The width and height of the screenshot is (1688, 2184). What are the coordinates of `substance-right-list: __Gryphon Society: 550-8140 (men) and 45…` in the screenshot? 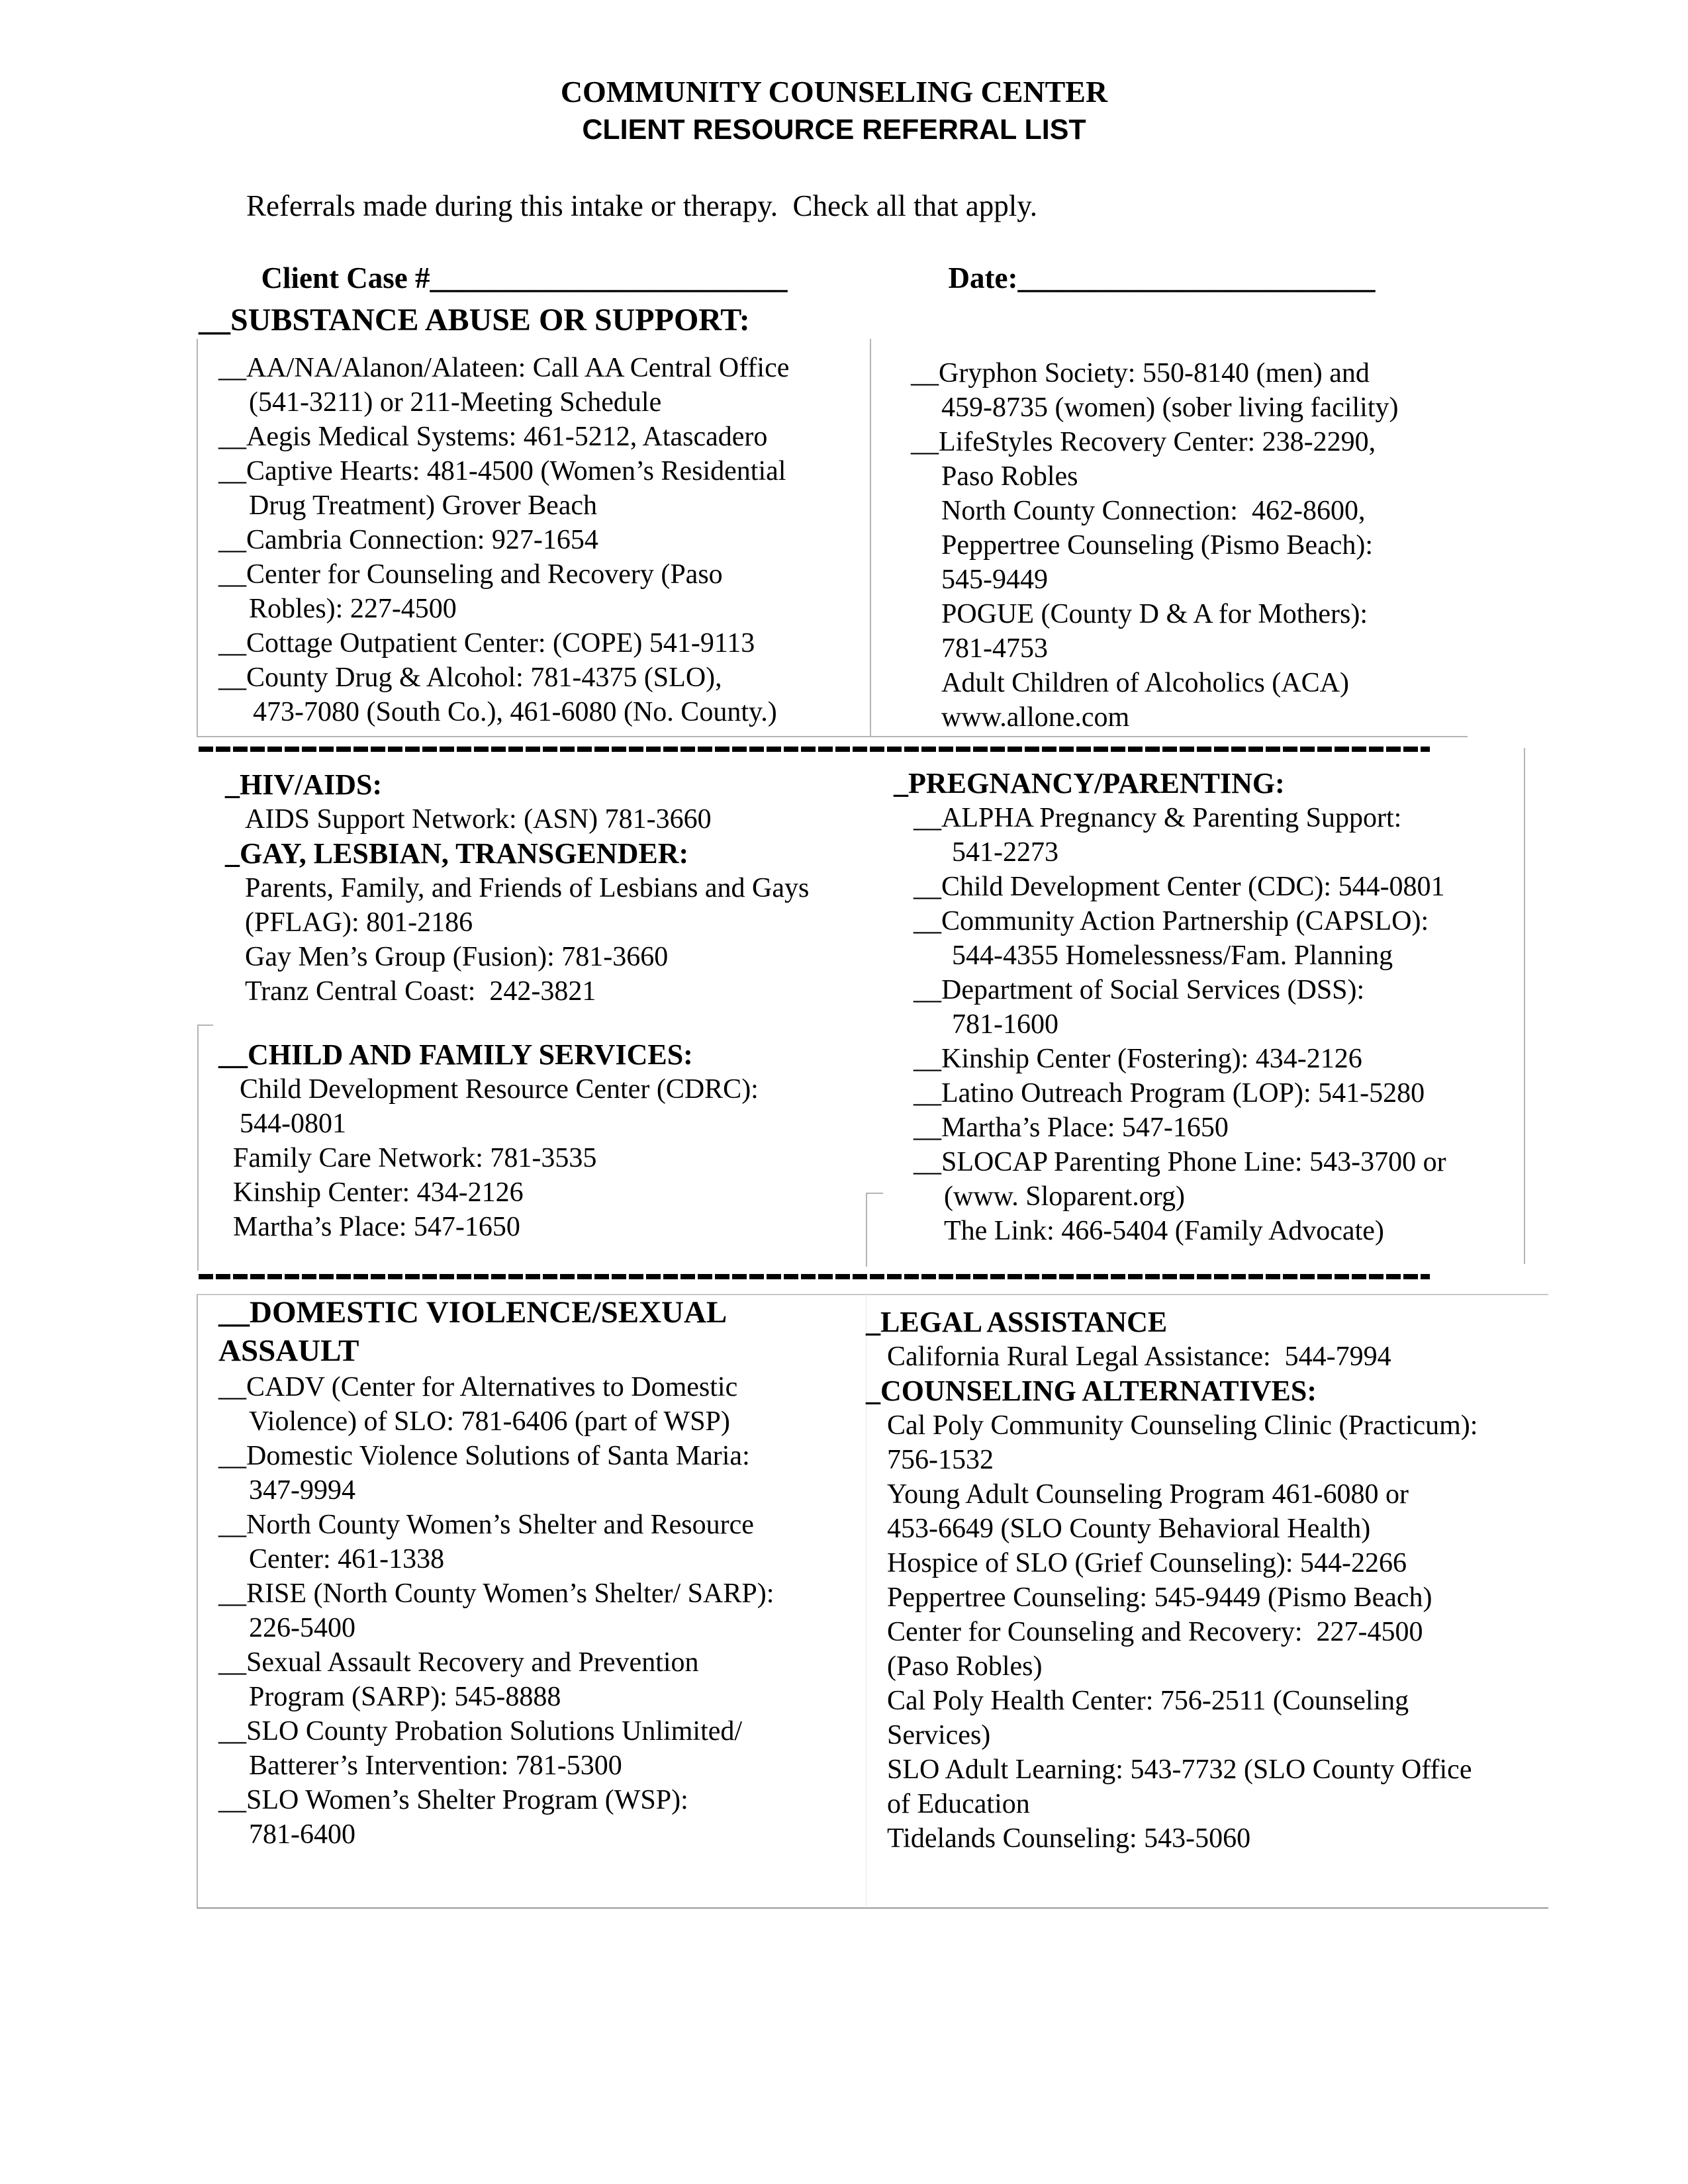 It's located at (1155, 545).